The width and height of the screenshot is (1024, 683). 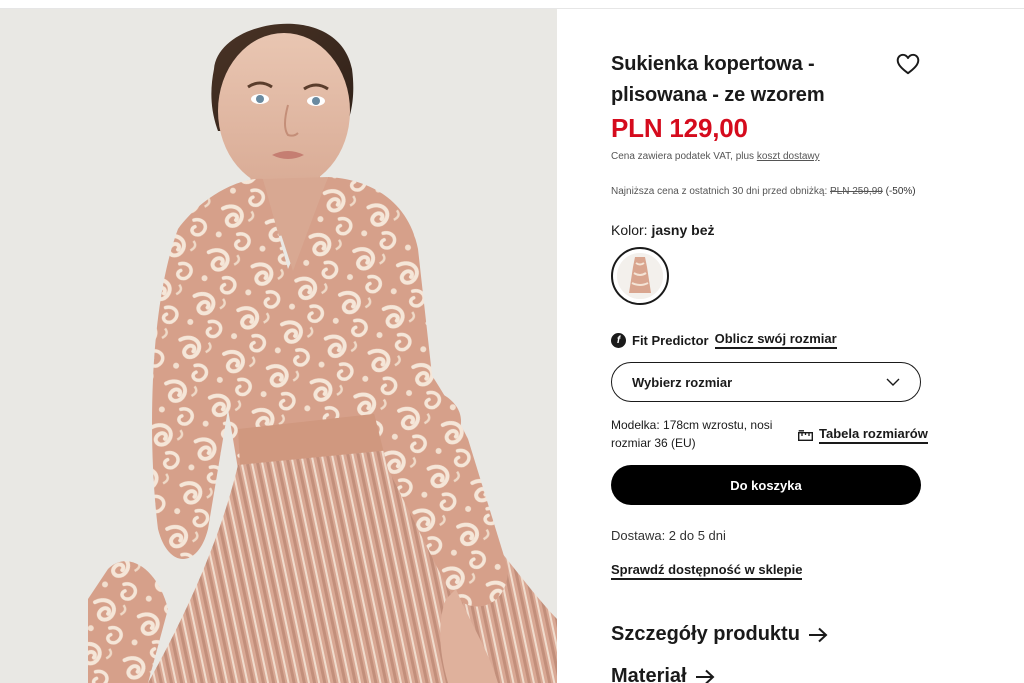 I want to click on size-select: Wybierz rozmiar, so click(x=766, y=382).